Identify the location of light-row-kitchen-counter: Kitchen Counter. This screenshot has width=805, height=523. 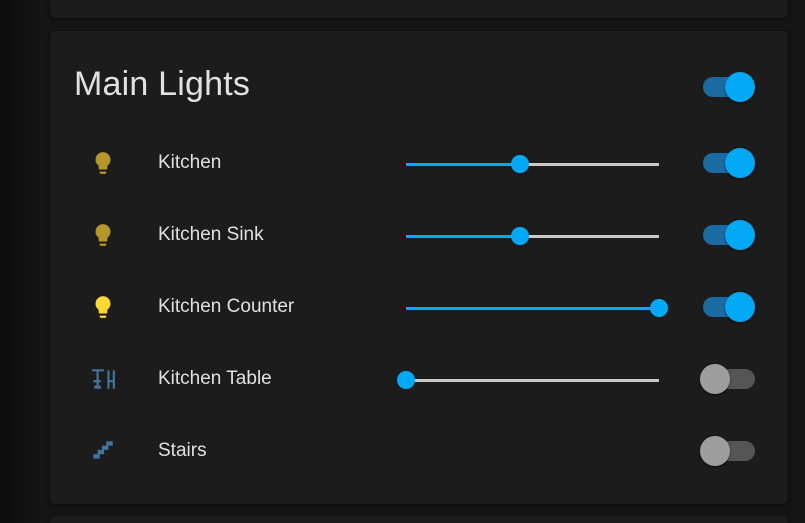
(419, 306).